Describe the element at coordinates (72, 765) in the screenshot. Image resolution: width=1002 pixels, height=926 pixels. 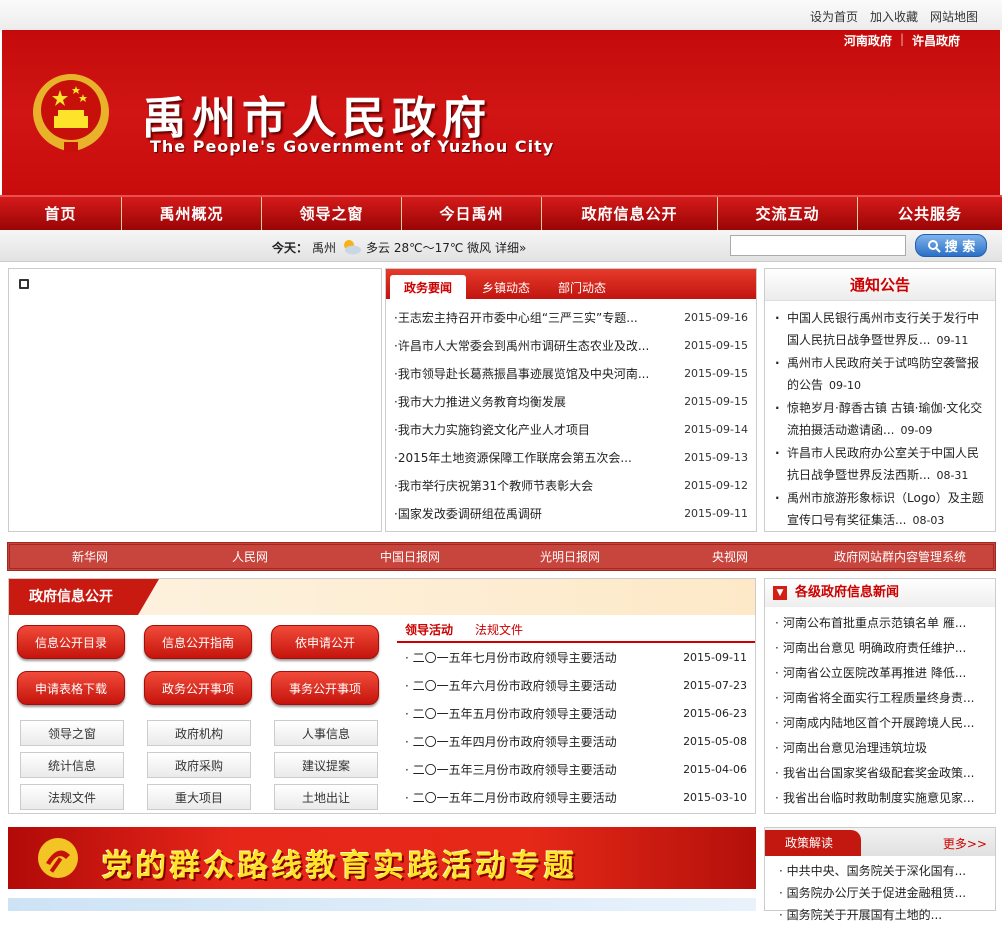
I see `statistics-button: 统计信息` at that location.